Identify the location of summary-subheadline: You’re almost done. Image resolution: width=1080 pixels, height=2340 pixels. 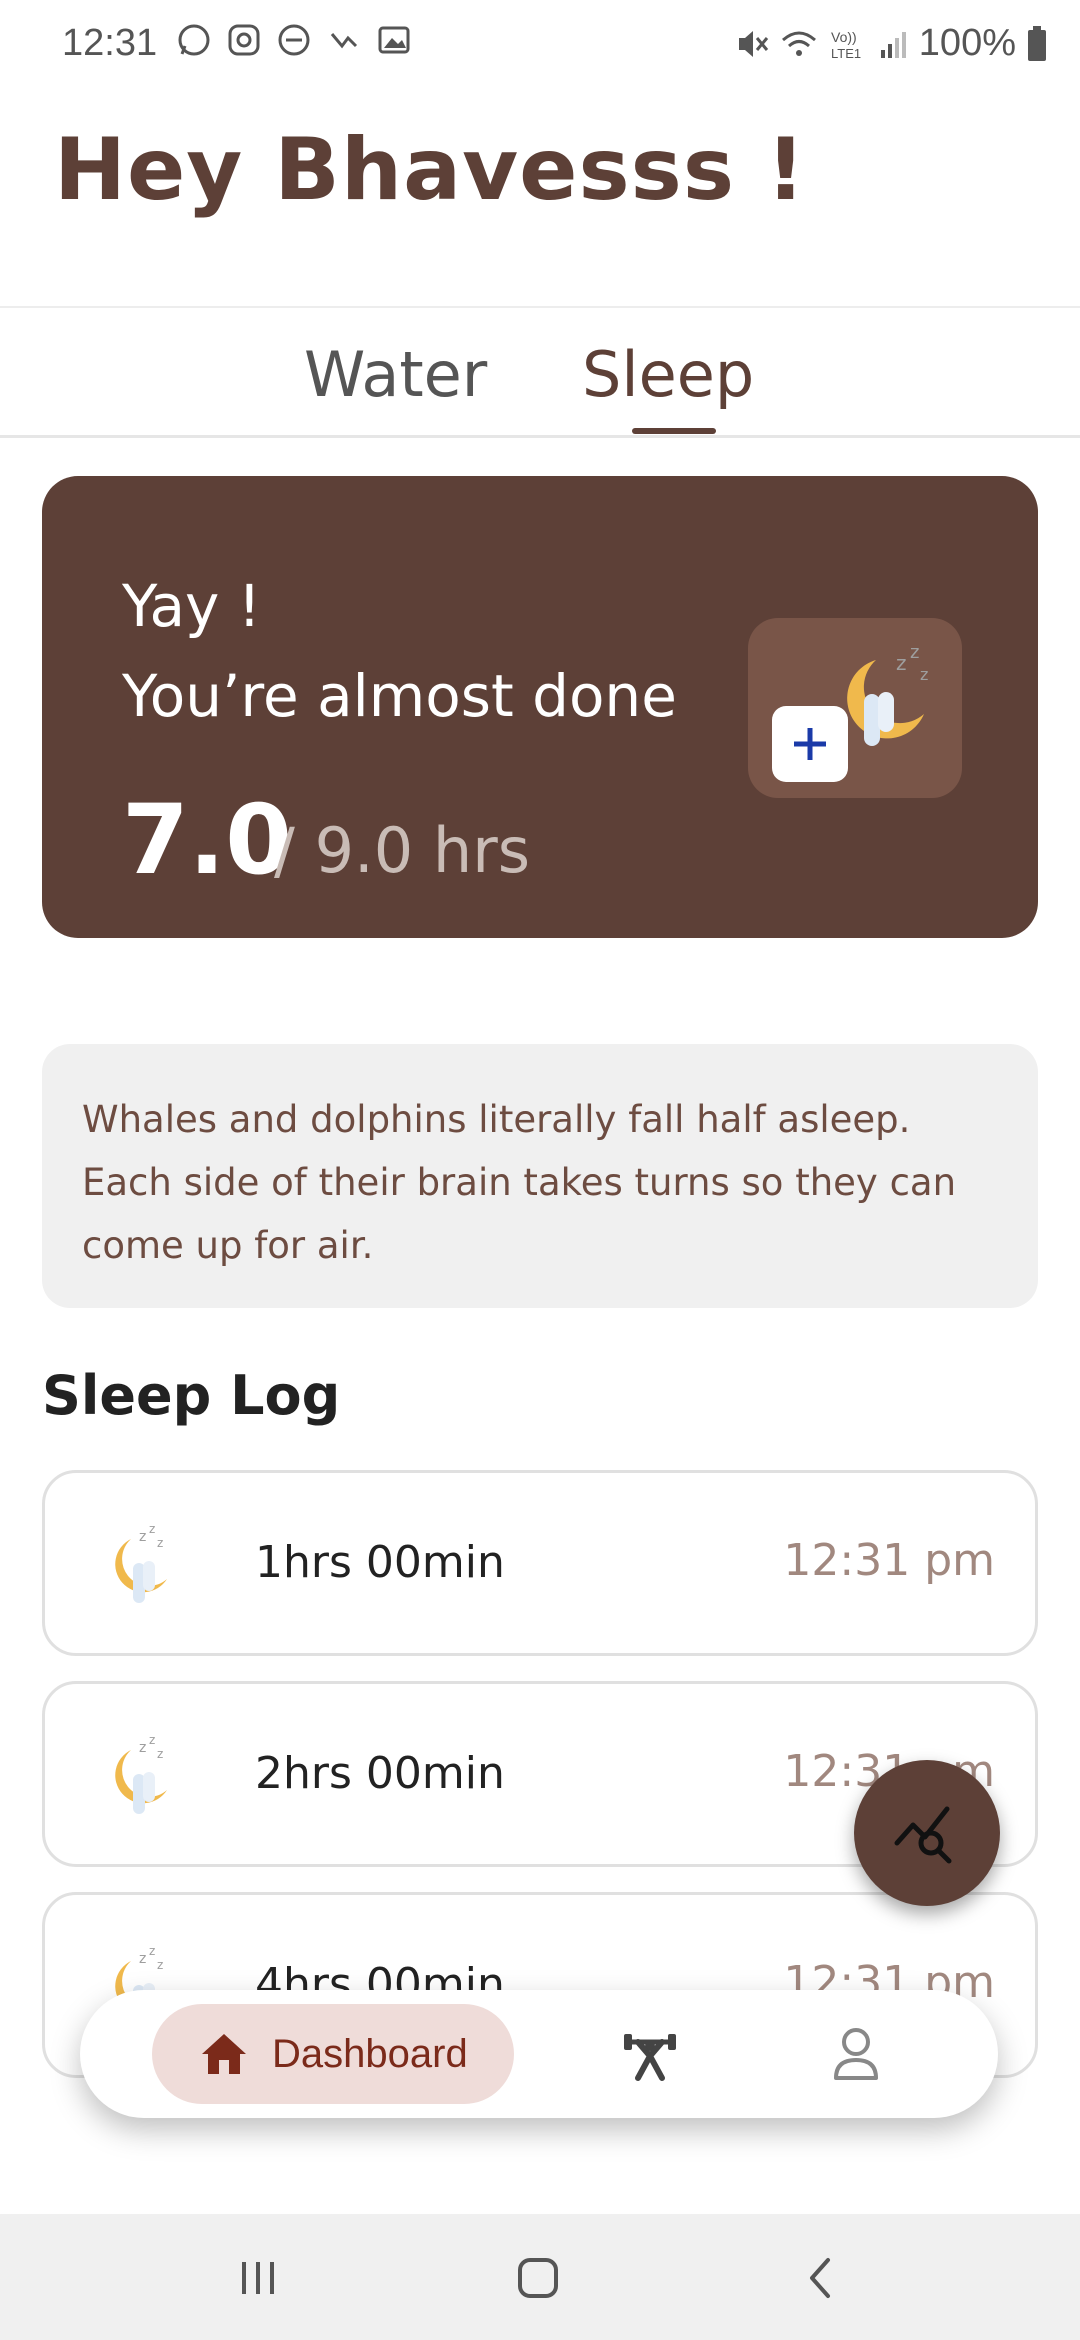
(399, 696).